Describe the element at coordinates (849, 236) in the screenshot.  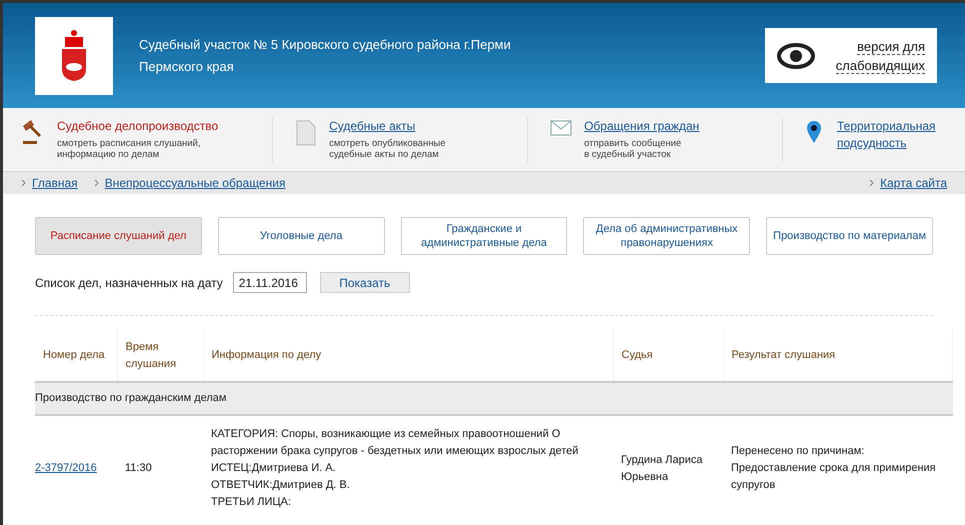
I see `tab: Производство по материалам` at that location.